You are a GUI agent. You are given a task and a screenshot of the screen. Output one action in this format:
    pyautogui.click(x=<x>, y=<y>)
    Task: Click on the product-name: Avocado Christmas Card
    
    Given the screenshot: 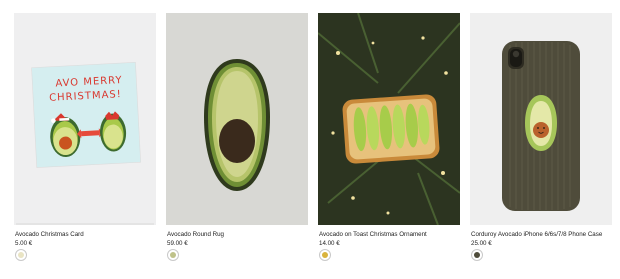 What is the action you would take?
    pyautogui.click(x=49, y=235)
    